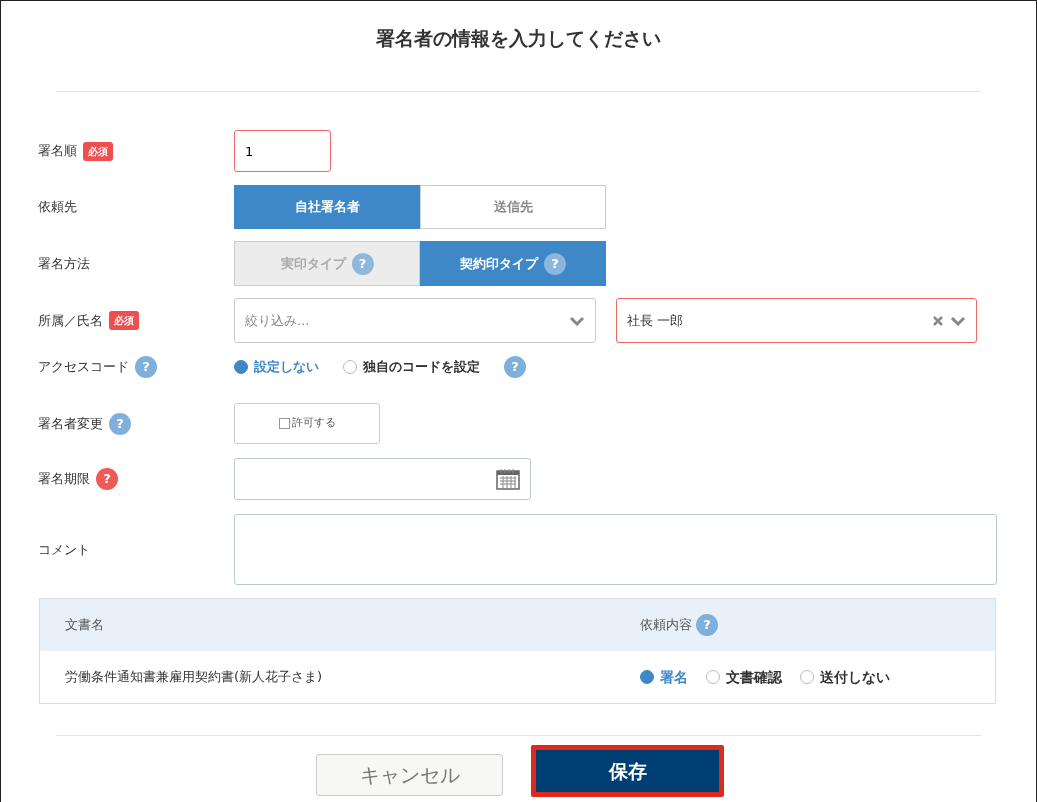 The height and width of the screenshot is (802, 1037). I want to click on field-label: コメント, so click(64, 549).